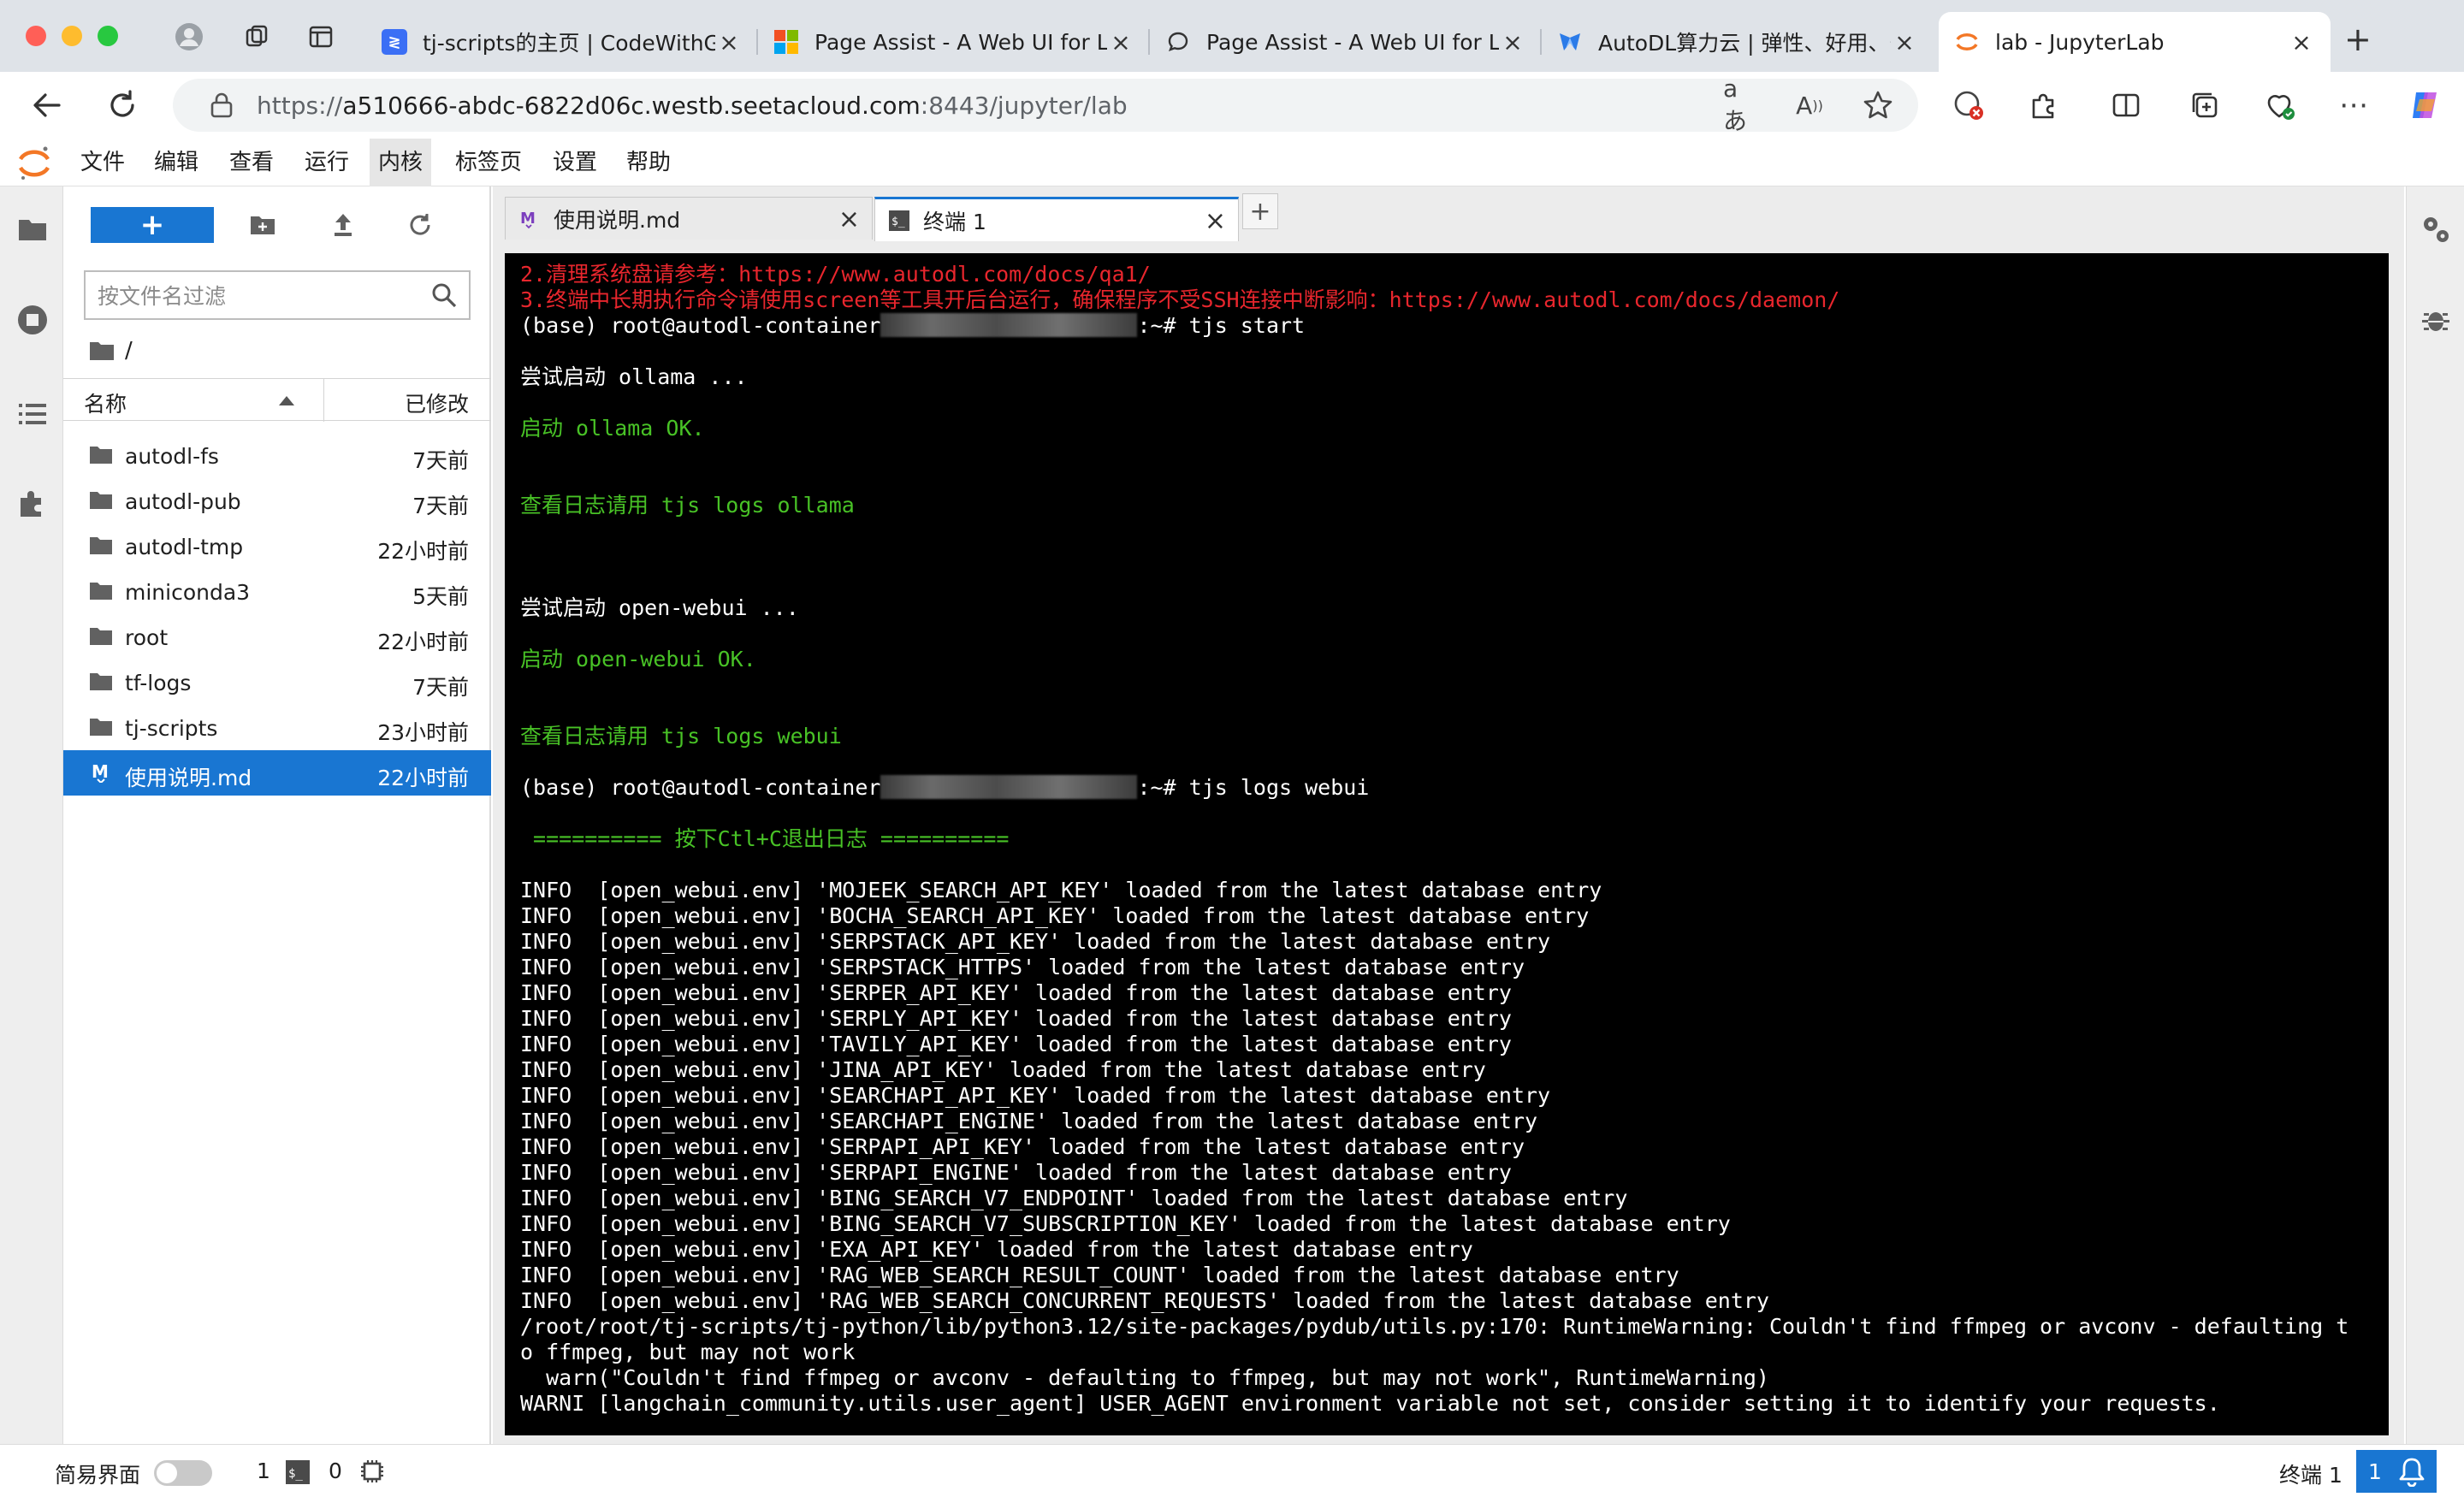 This screenshot has width=2464, height=1497. What do you see at coordinates (263, 1471) in the screenshot?
I see `kernel-count: 1` at bounding box center [263, 1471].